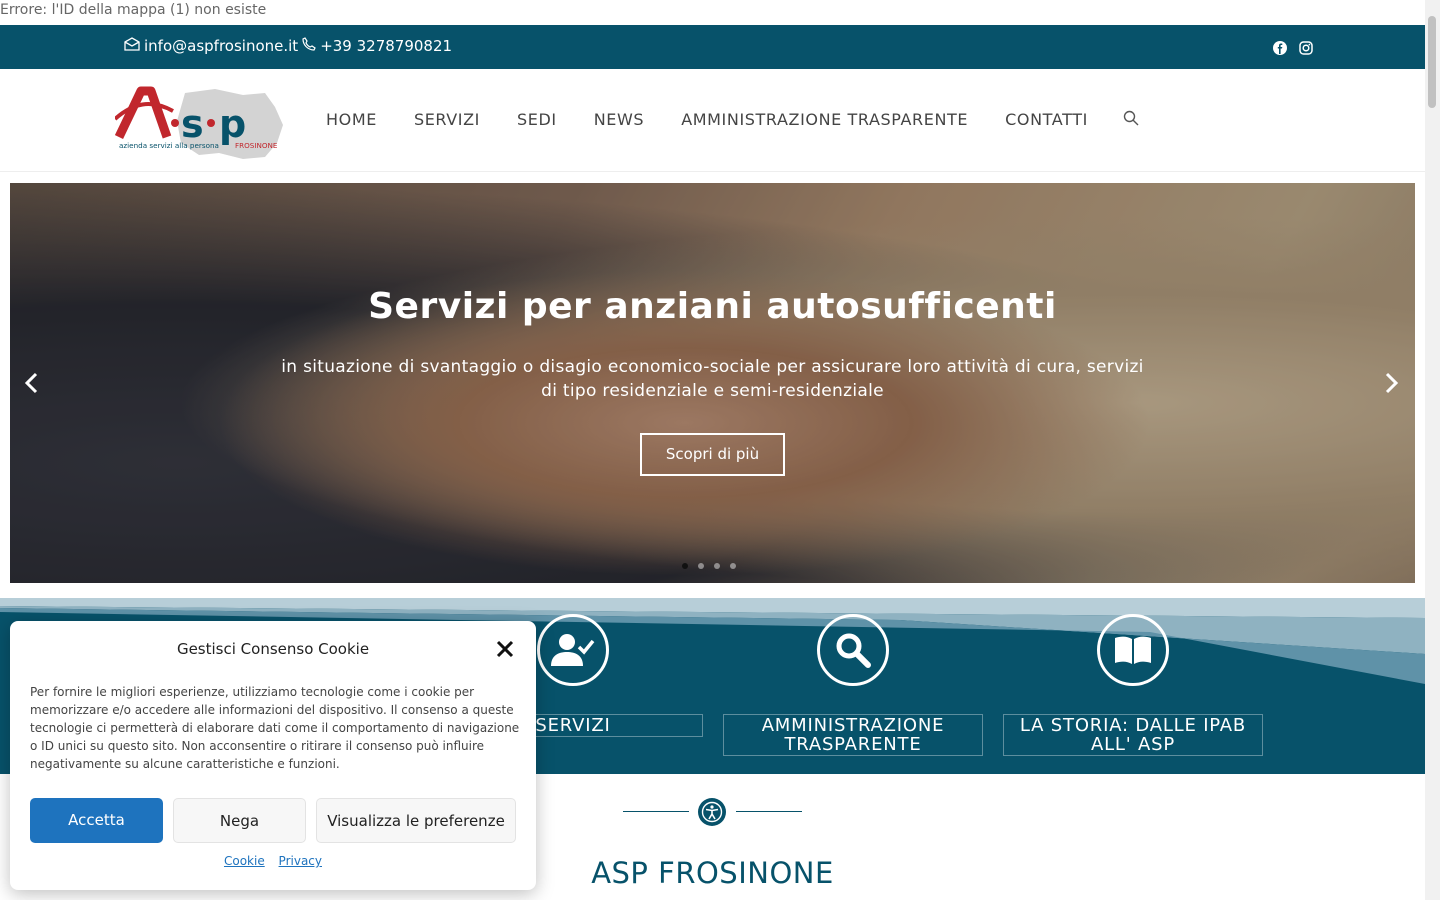 Image resolution: width=1440 pixels, height=900 pixels. I want to click on nav-amministrazione-trasparente: AMMINISTRAZIONE TRASPARENTE, so click(824, 120).